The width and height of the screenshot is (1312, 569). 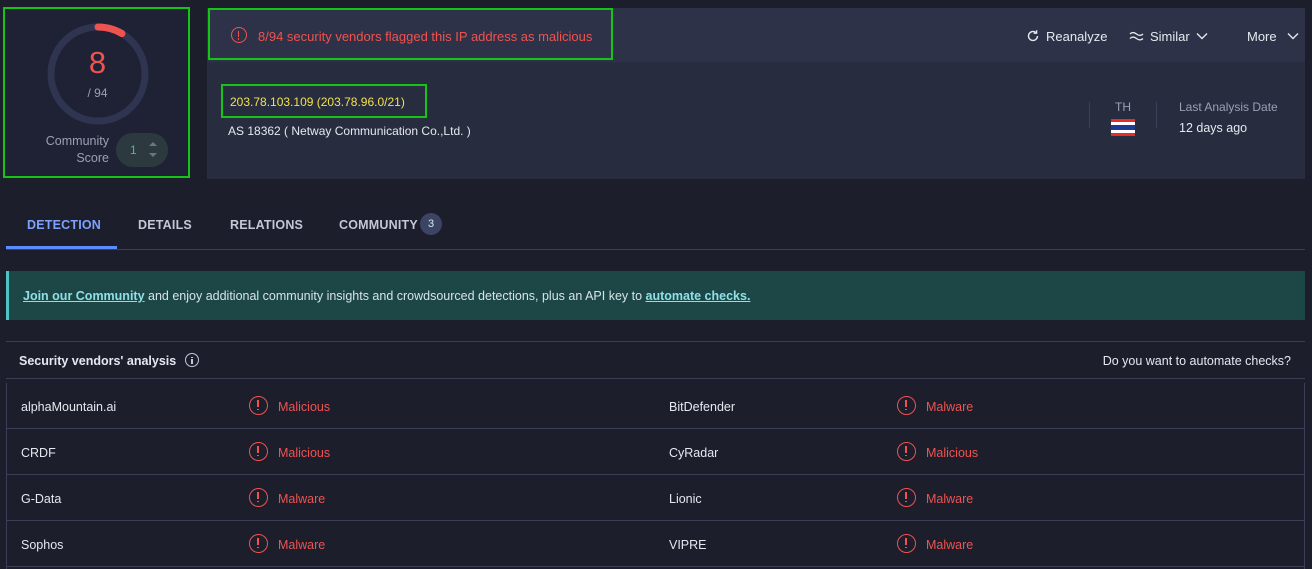 I want to click on tab-details: DETAILS, so click(x=165, y=225).